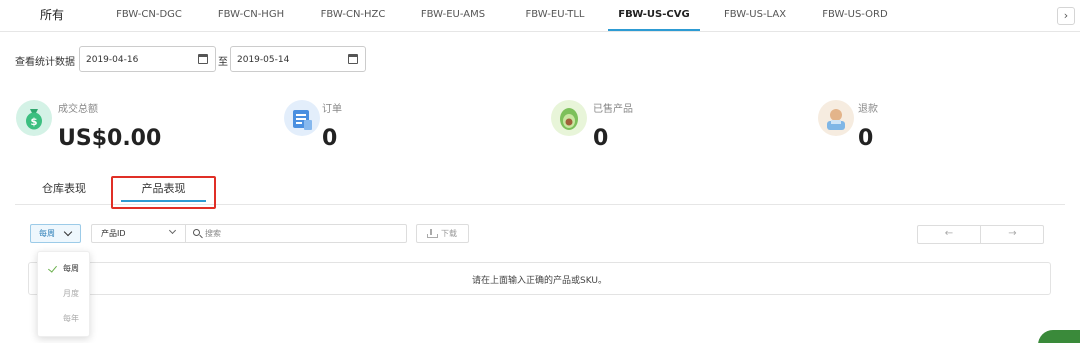 The image size is (1080, 343). What do you see at coordinates (1012, 234) in the screenshot?
I see `next-page-button: →` at bounding box center [1012, 234].